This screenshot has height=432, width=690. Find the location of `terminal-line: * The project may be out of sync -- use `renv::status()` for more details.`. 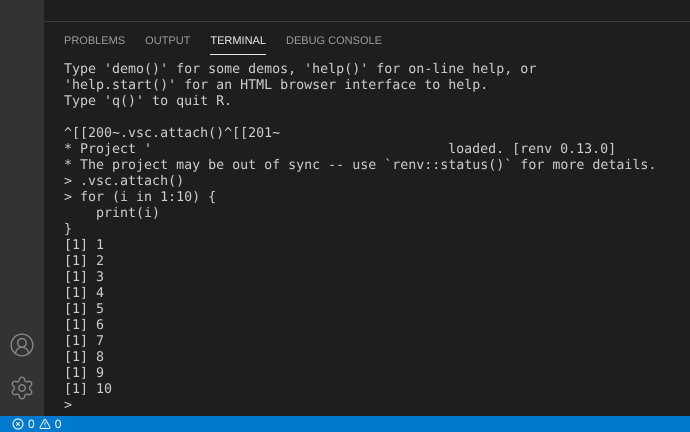

terminal-line: * The project may be out of sync -- use `renv::status()` for more details. is located at coordinates (360, 166).